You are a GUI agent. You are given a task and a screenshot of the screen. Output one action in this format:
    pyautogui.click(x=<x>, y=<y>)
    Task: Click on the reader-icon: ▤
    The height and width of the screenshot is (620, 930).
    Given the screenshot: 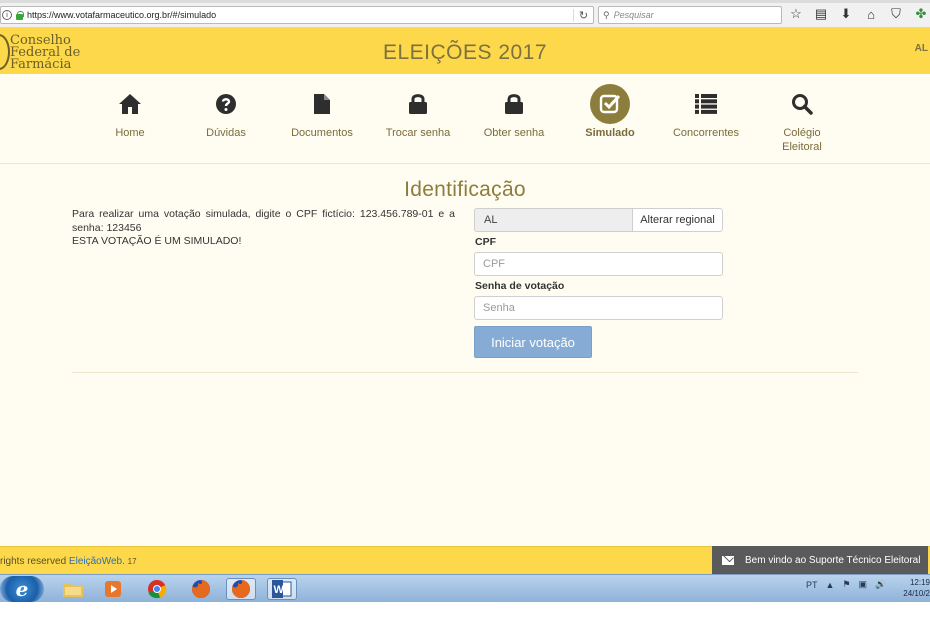 What is the action you would take?
    pyautogui.click(x=821, y=14)
    